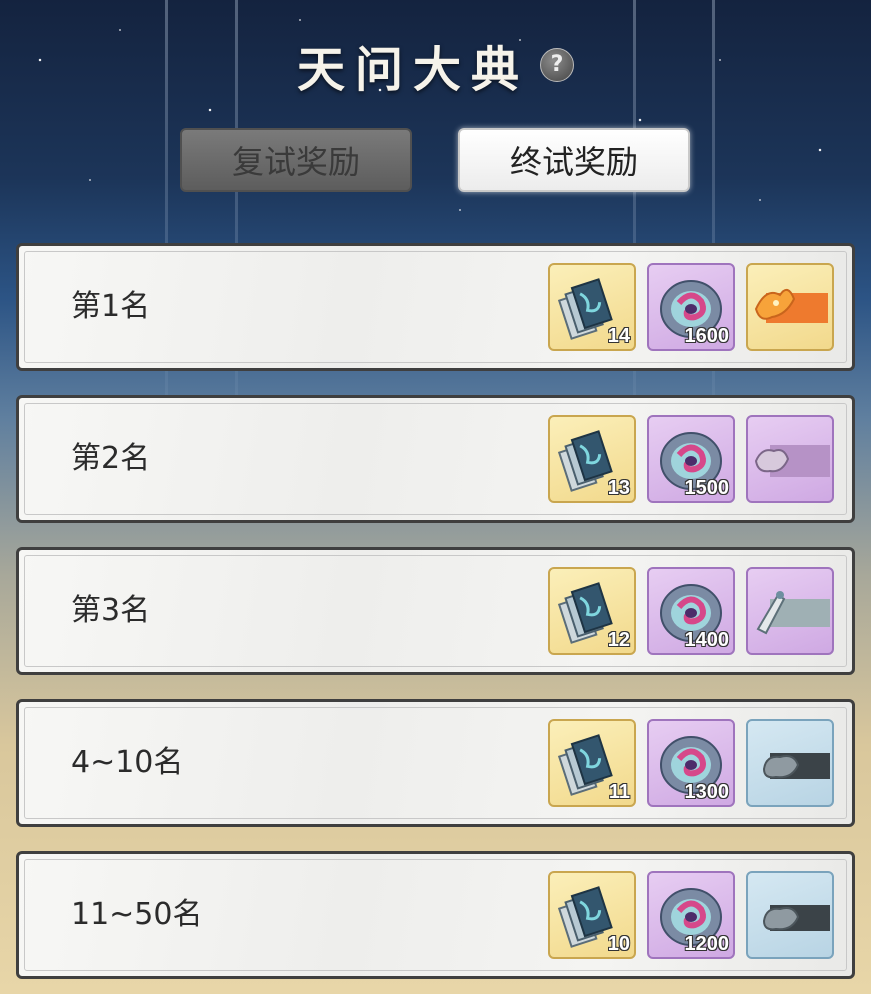 The height and width of the screenshot is (994, 871). I want to click on reward-row: 第1名 14 1600, so click(435, 307).